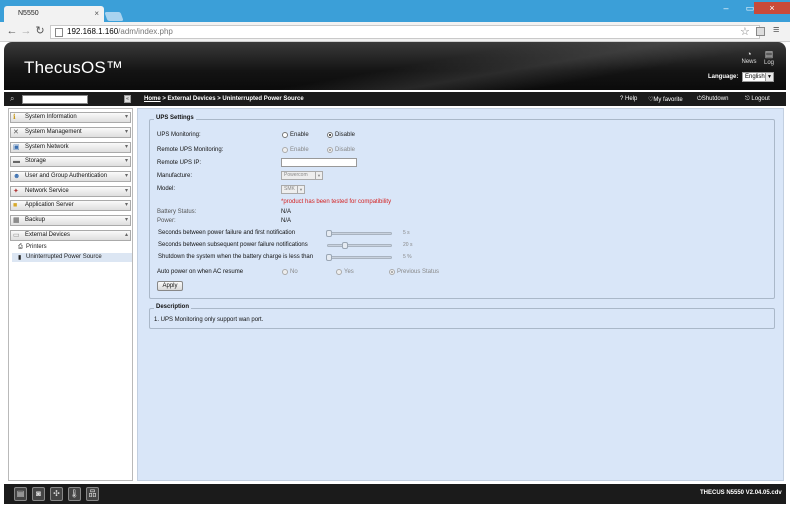  What do you see at coordinates (26, 31) in the screenshot?
I see `forward-icon: →` at bounding box center [26, 31].